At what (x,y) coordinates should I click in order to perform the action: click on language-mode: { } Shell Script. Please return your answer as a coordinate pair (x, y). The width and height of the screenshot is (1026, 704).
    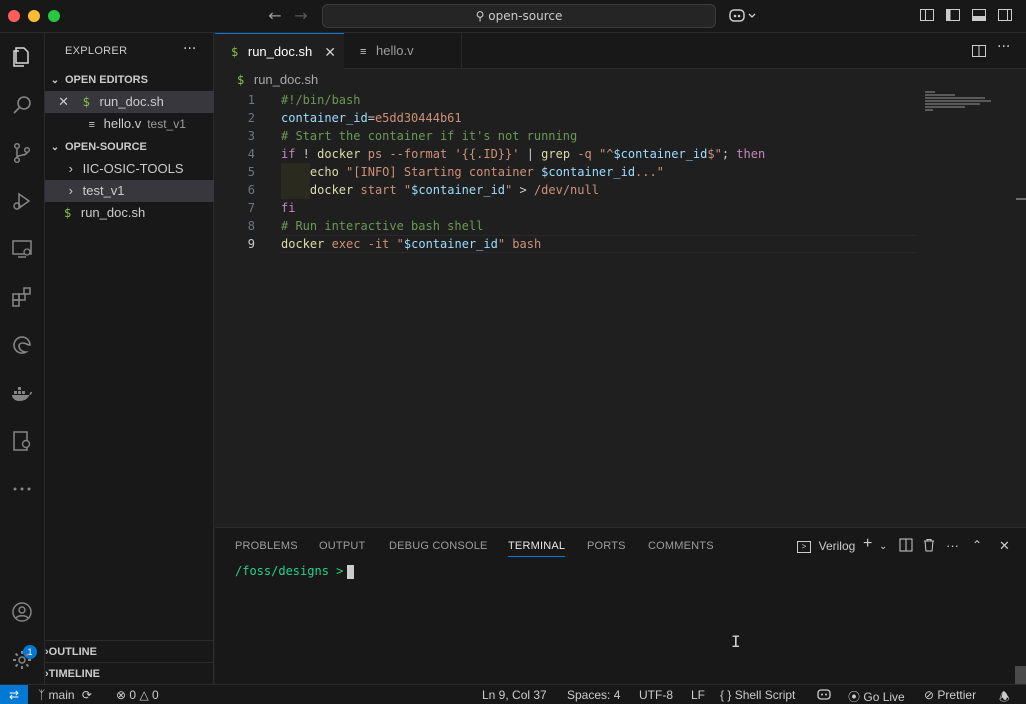
    Looking at the image, I should click on (757, 695).